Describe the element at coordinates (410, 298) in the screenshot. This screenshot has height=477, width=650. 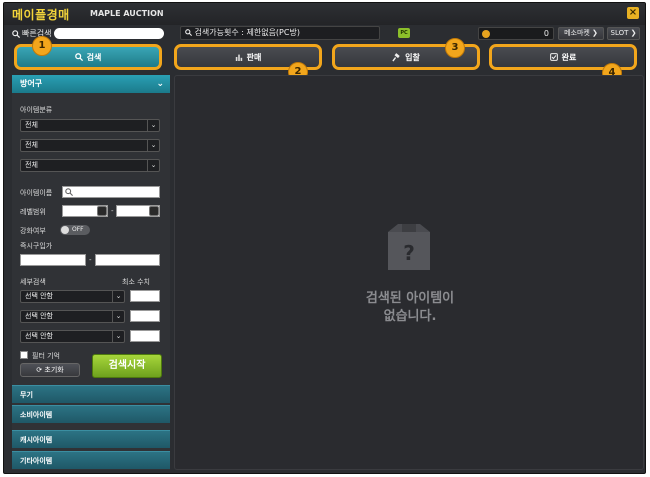
I see `empty-message-line-1: 검색된 아이템이` at that location.